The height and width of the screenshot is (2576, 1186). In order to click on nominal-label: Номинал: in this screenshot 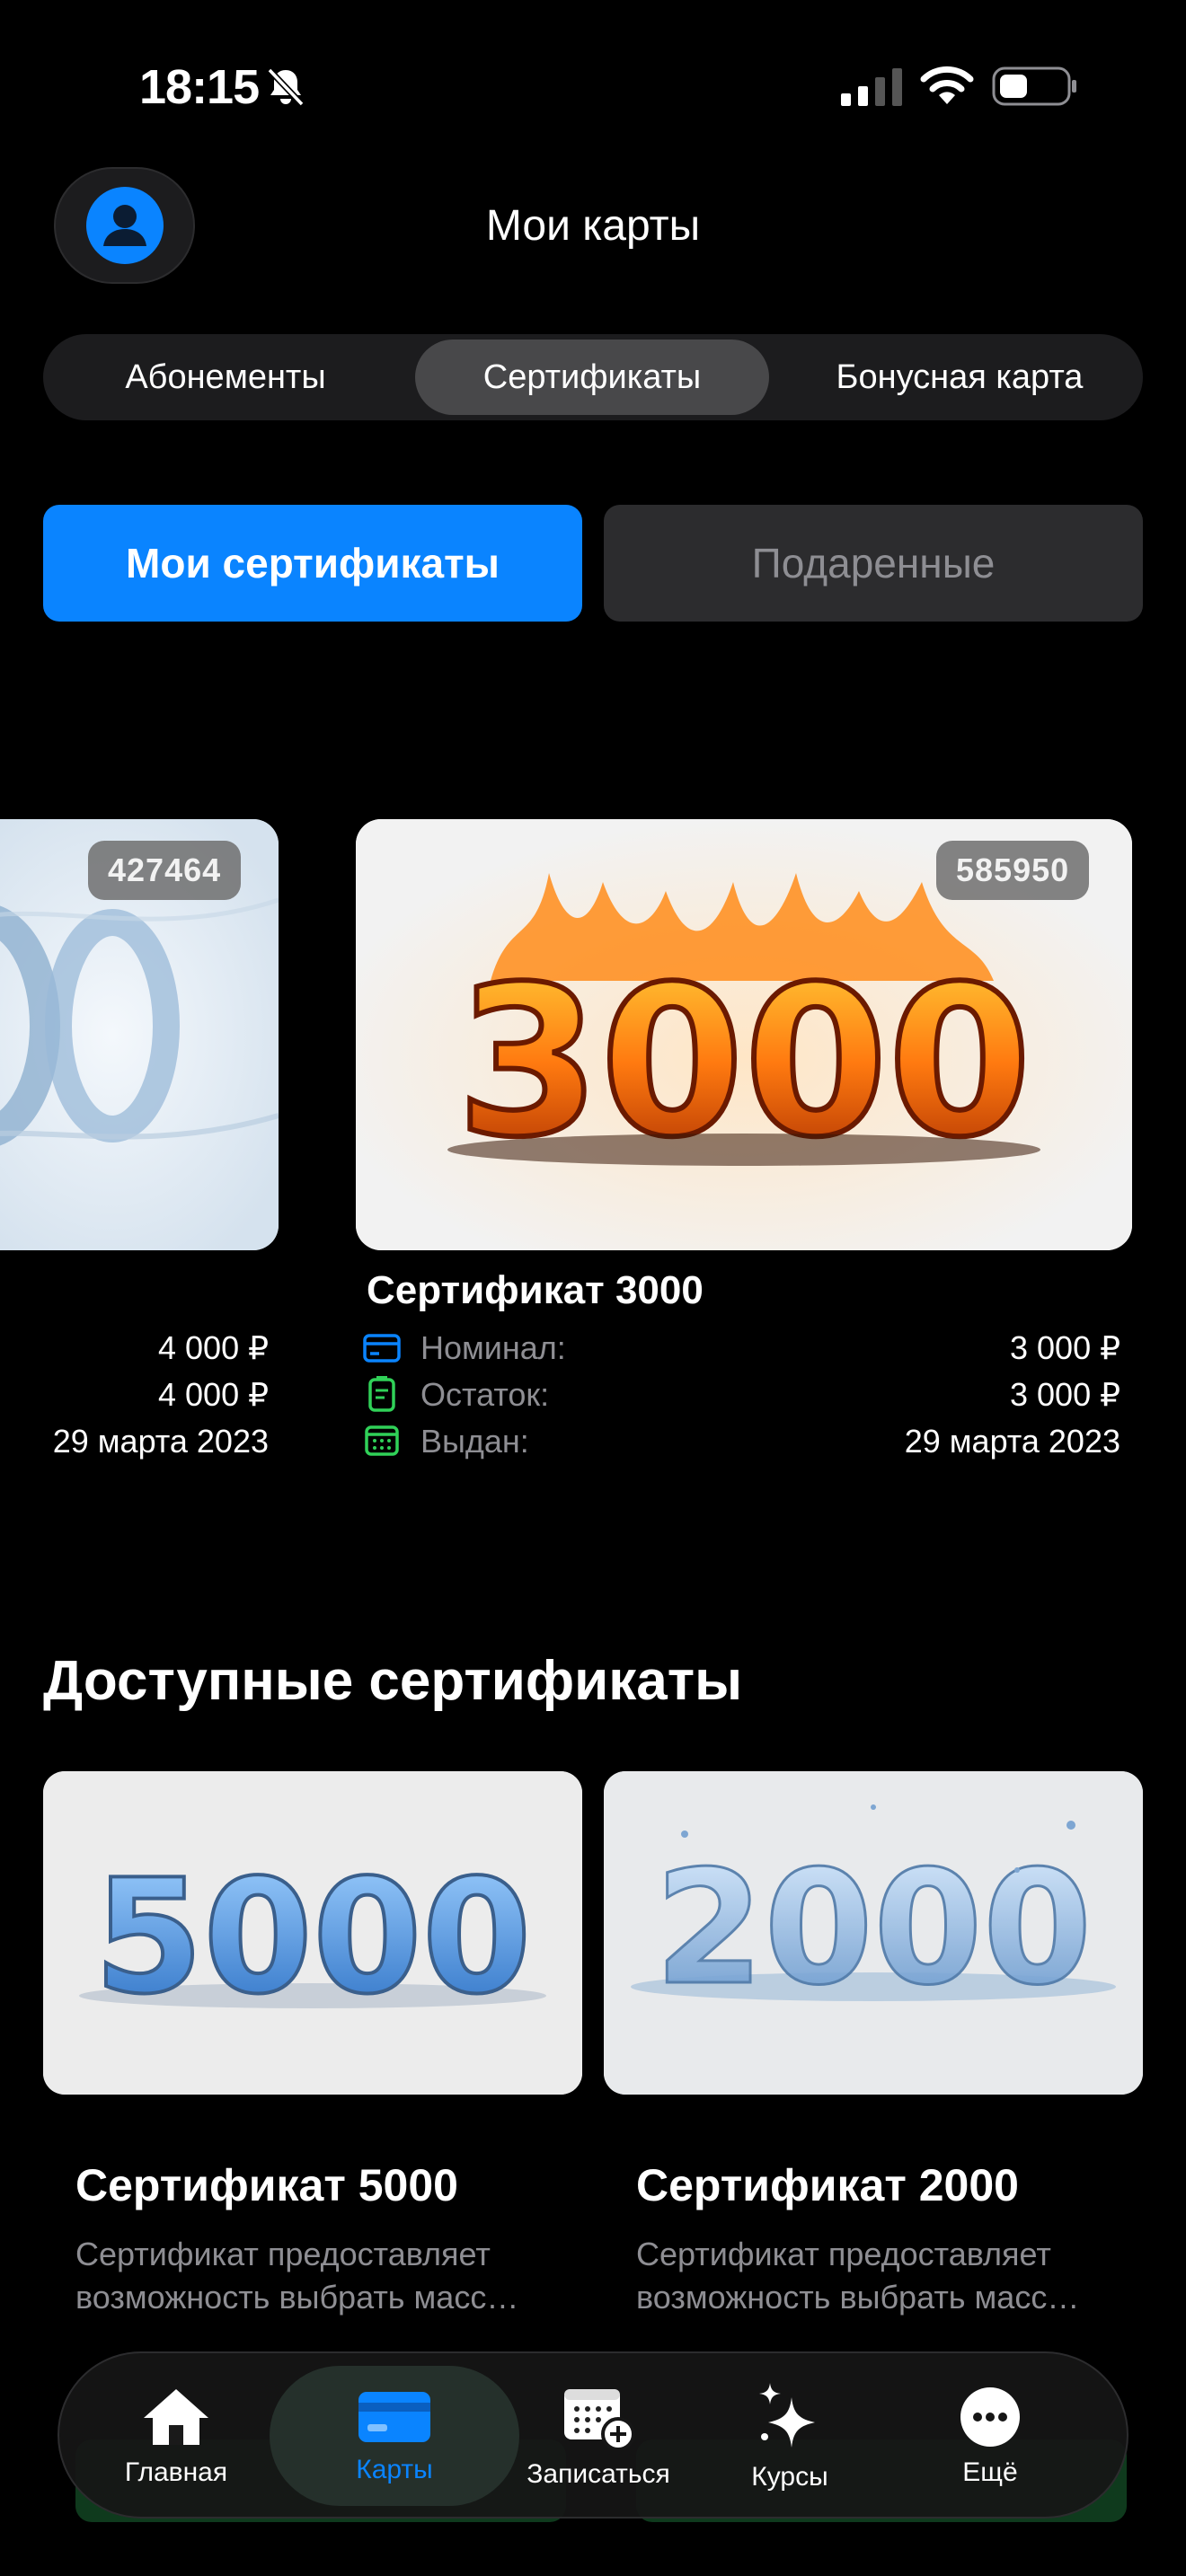, I will do `click(493, 1347)`.